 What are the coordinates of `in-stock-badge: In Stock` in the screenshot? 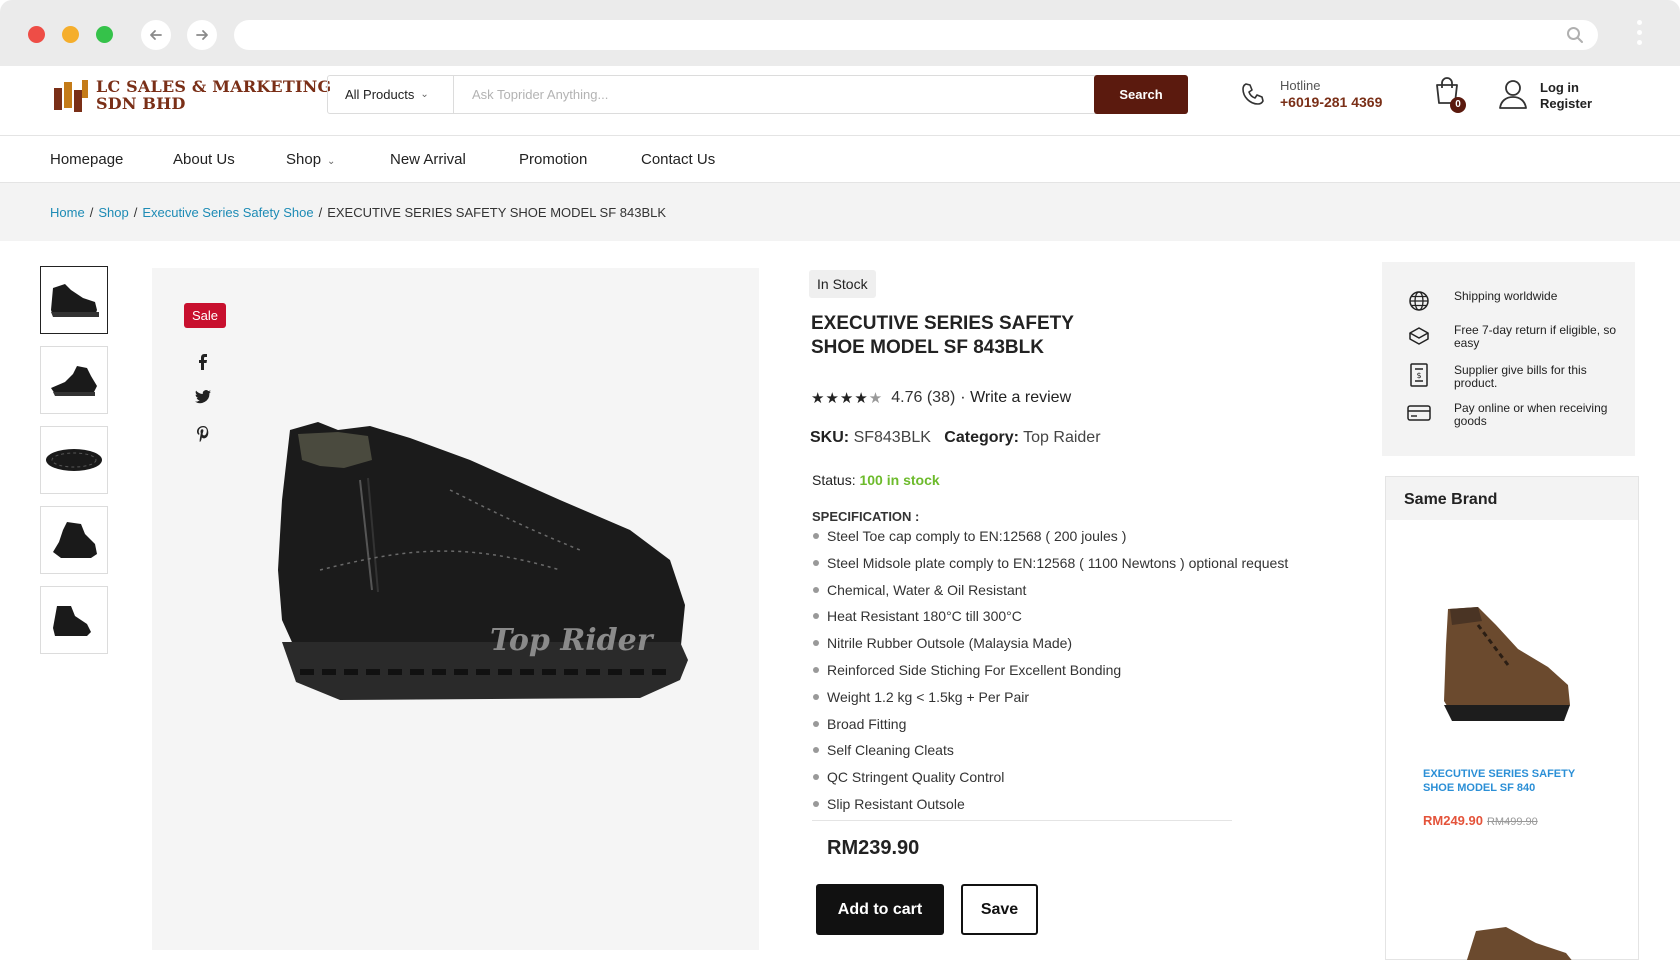 It's located at (842, 284).